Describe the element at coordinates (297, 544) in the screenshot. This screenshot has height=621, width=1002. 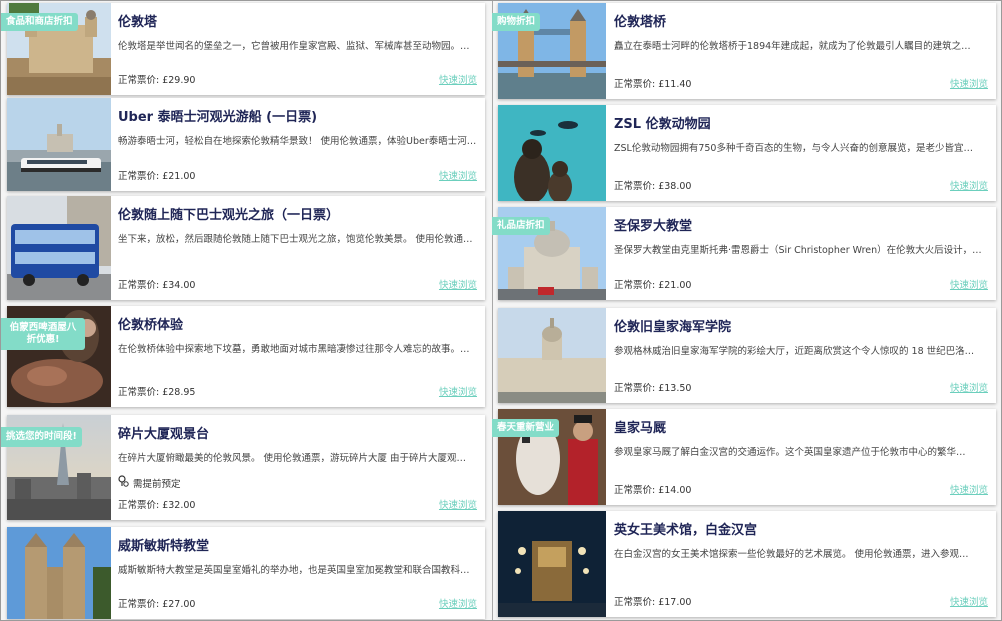
I see `card-title: 威斯敏斯特教堂` at that location.